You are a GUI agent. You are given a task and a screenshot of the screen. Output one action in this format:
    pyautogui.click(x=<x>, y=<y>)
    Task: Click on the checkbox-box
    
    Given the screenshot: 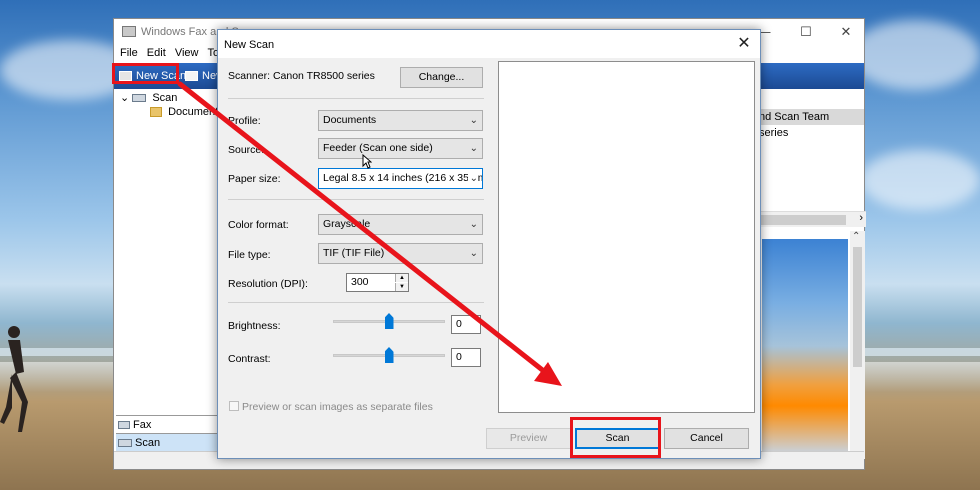 What is the action you would take?
    pyautogui.click(x=234, y=406)
    